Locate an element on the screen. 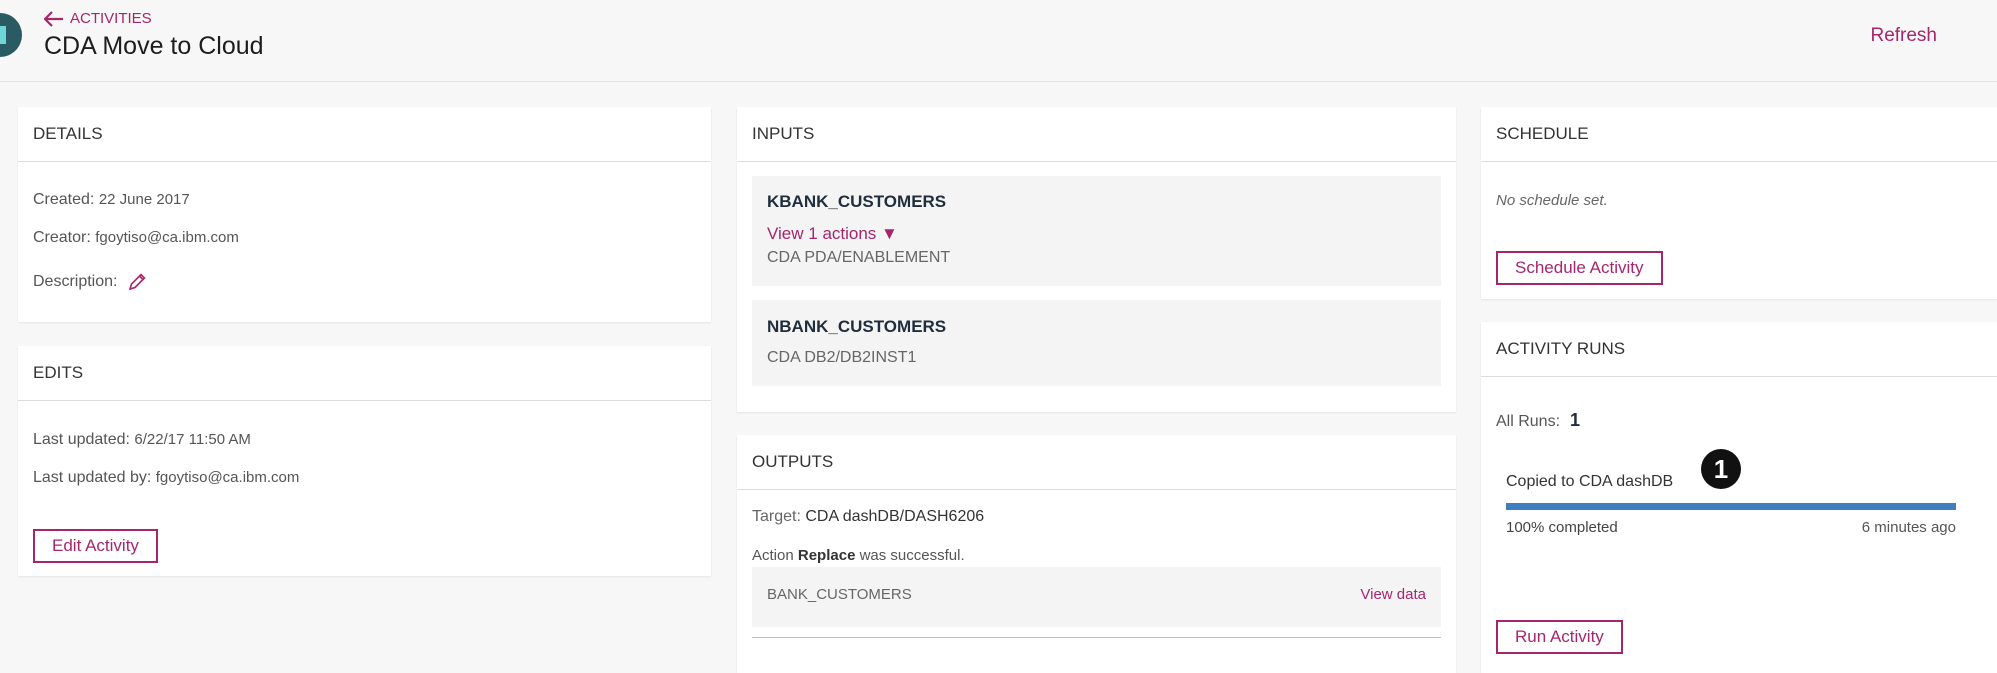  outputs-heading: OUTPUTS is located at coordinates (1096, 462).